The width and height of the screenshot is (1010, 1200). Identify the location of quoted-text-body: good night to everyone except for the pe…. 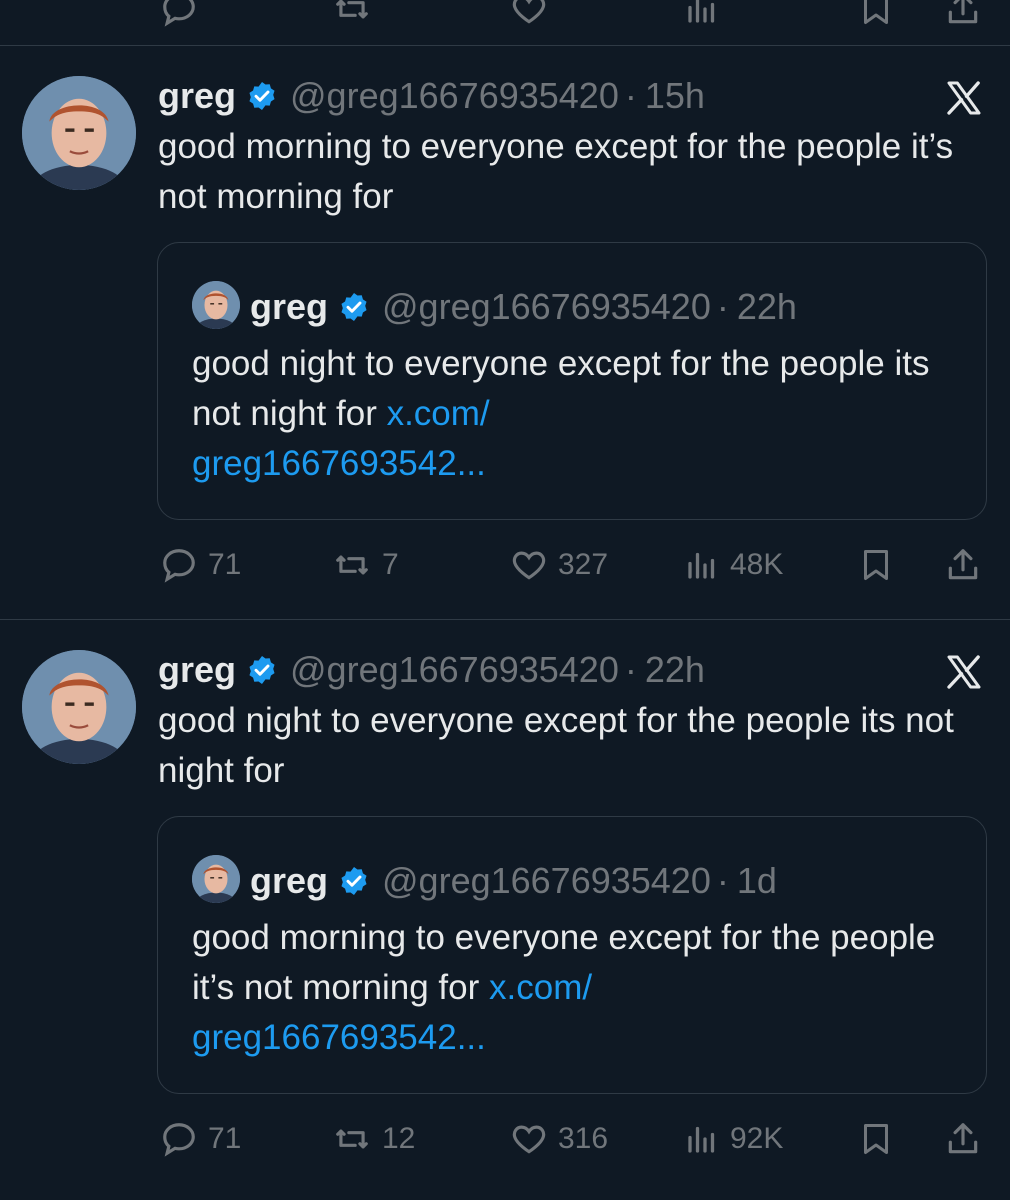
(561, 388).